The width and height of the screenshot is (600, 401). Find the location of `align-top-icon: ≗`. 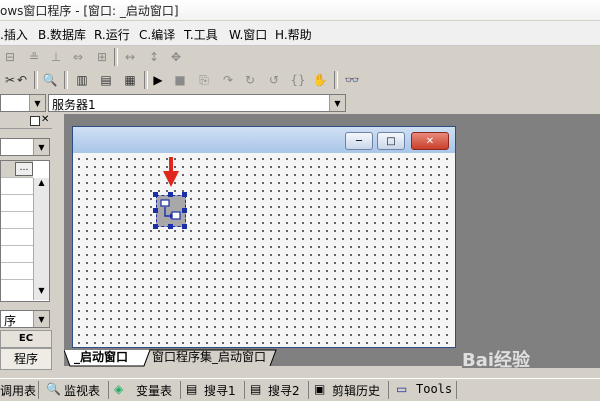

align-top-icon: ≗ is located at coordinates (34, 57).